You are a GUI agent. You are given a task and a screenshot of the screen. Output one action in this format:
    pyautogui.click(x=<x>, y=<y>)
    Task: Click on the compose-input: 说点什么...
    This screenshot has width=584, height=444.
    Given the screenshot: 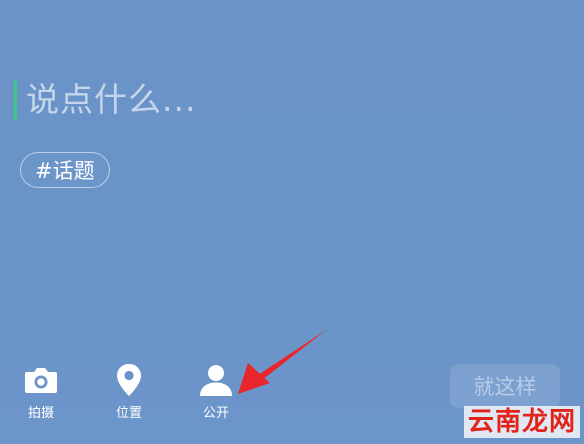 What is the action you would take?
    pyautogui.click(x=284, y=100)
    